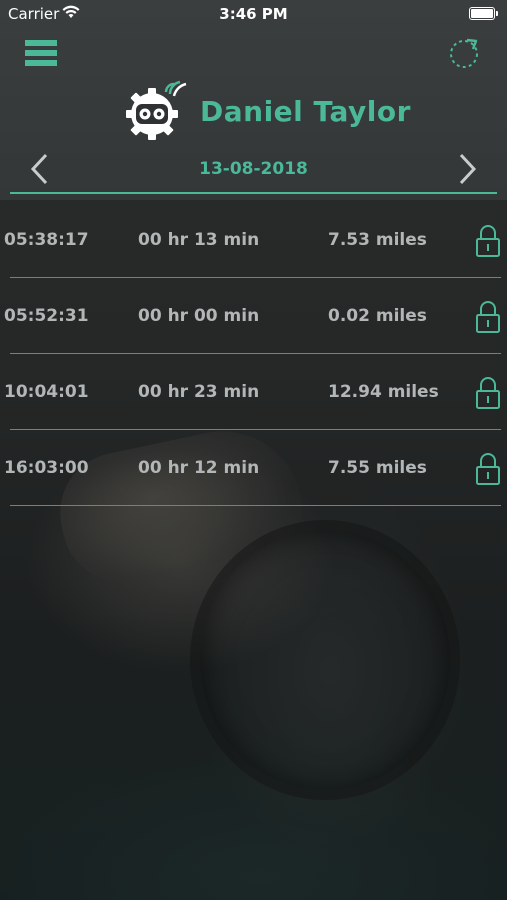 The height and width of the screenshot is (900, 507). What do you see at coordinates (46, 392) in the screenshot?
I see `trip-start-time: 10:04:01` at bounding box center [46, 392].